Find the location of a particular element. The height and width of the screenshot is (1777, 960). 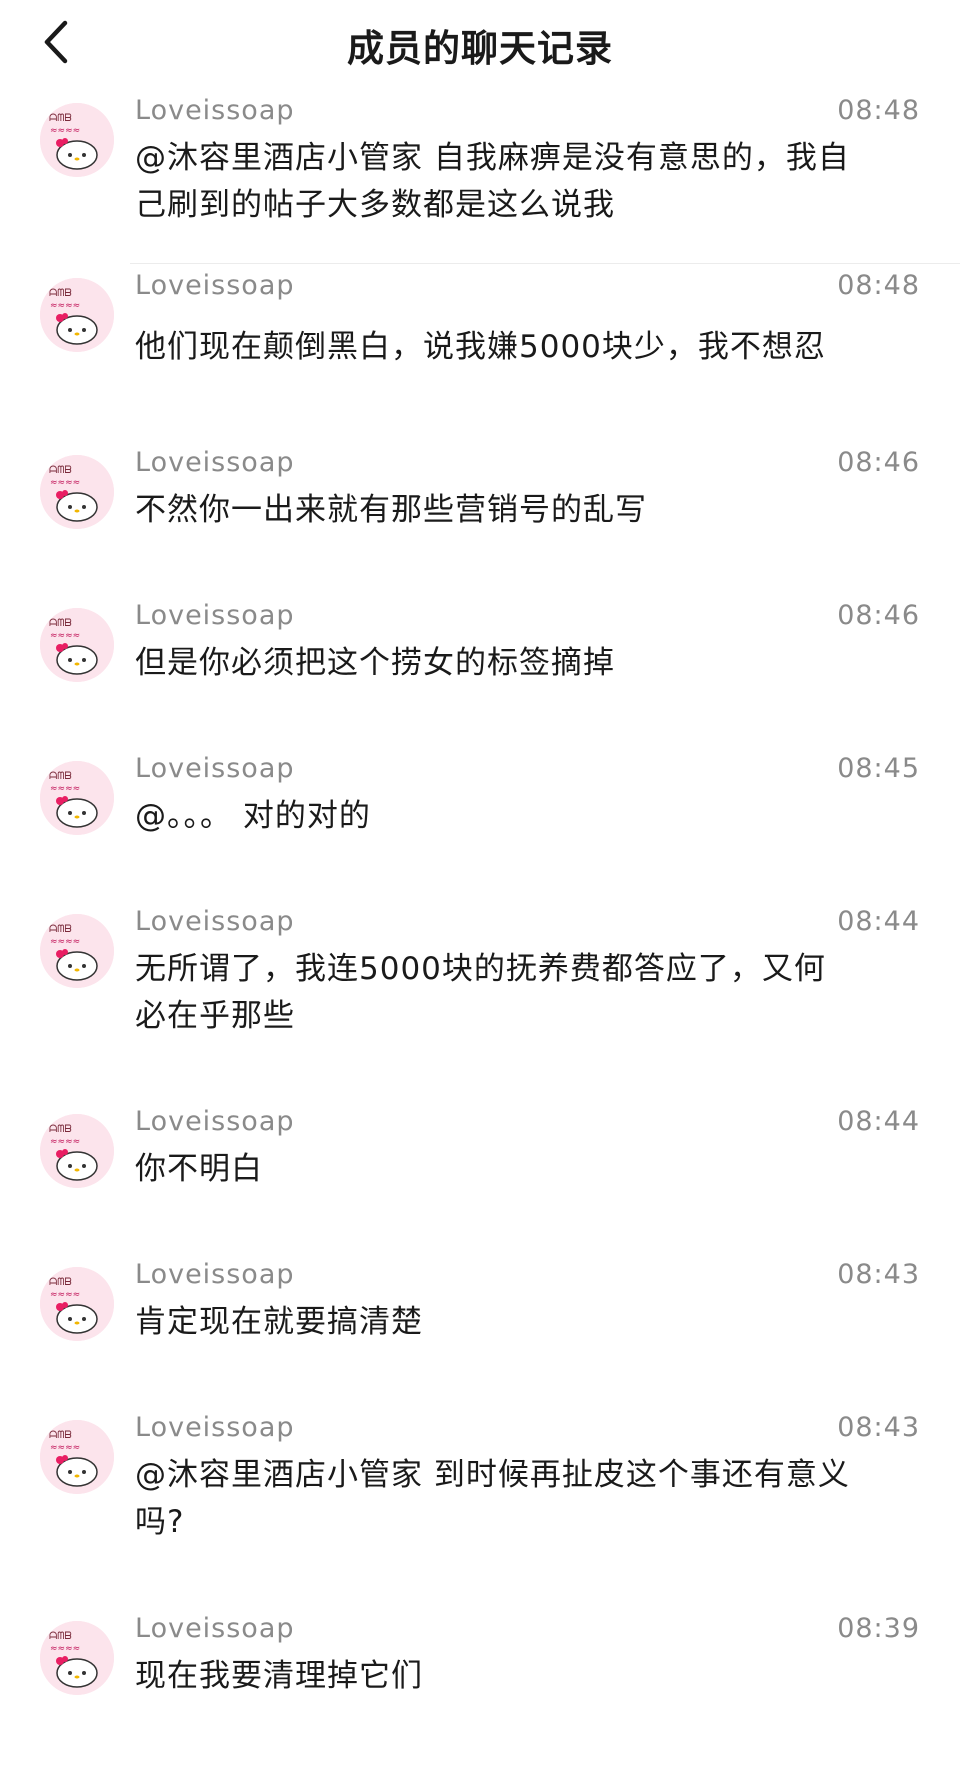

message-text: 但是你必须把这个捞女的标签摘掉 is located at coordinates (375, 663).